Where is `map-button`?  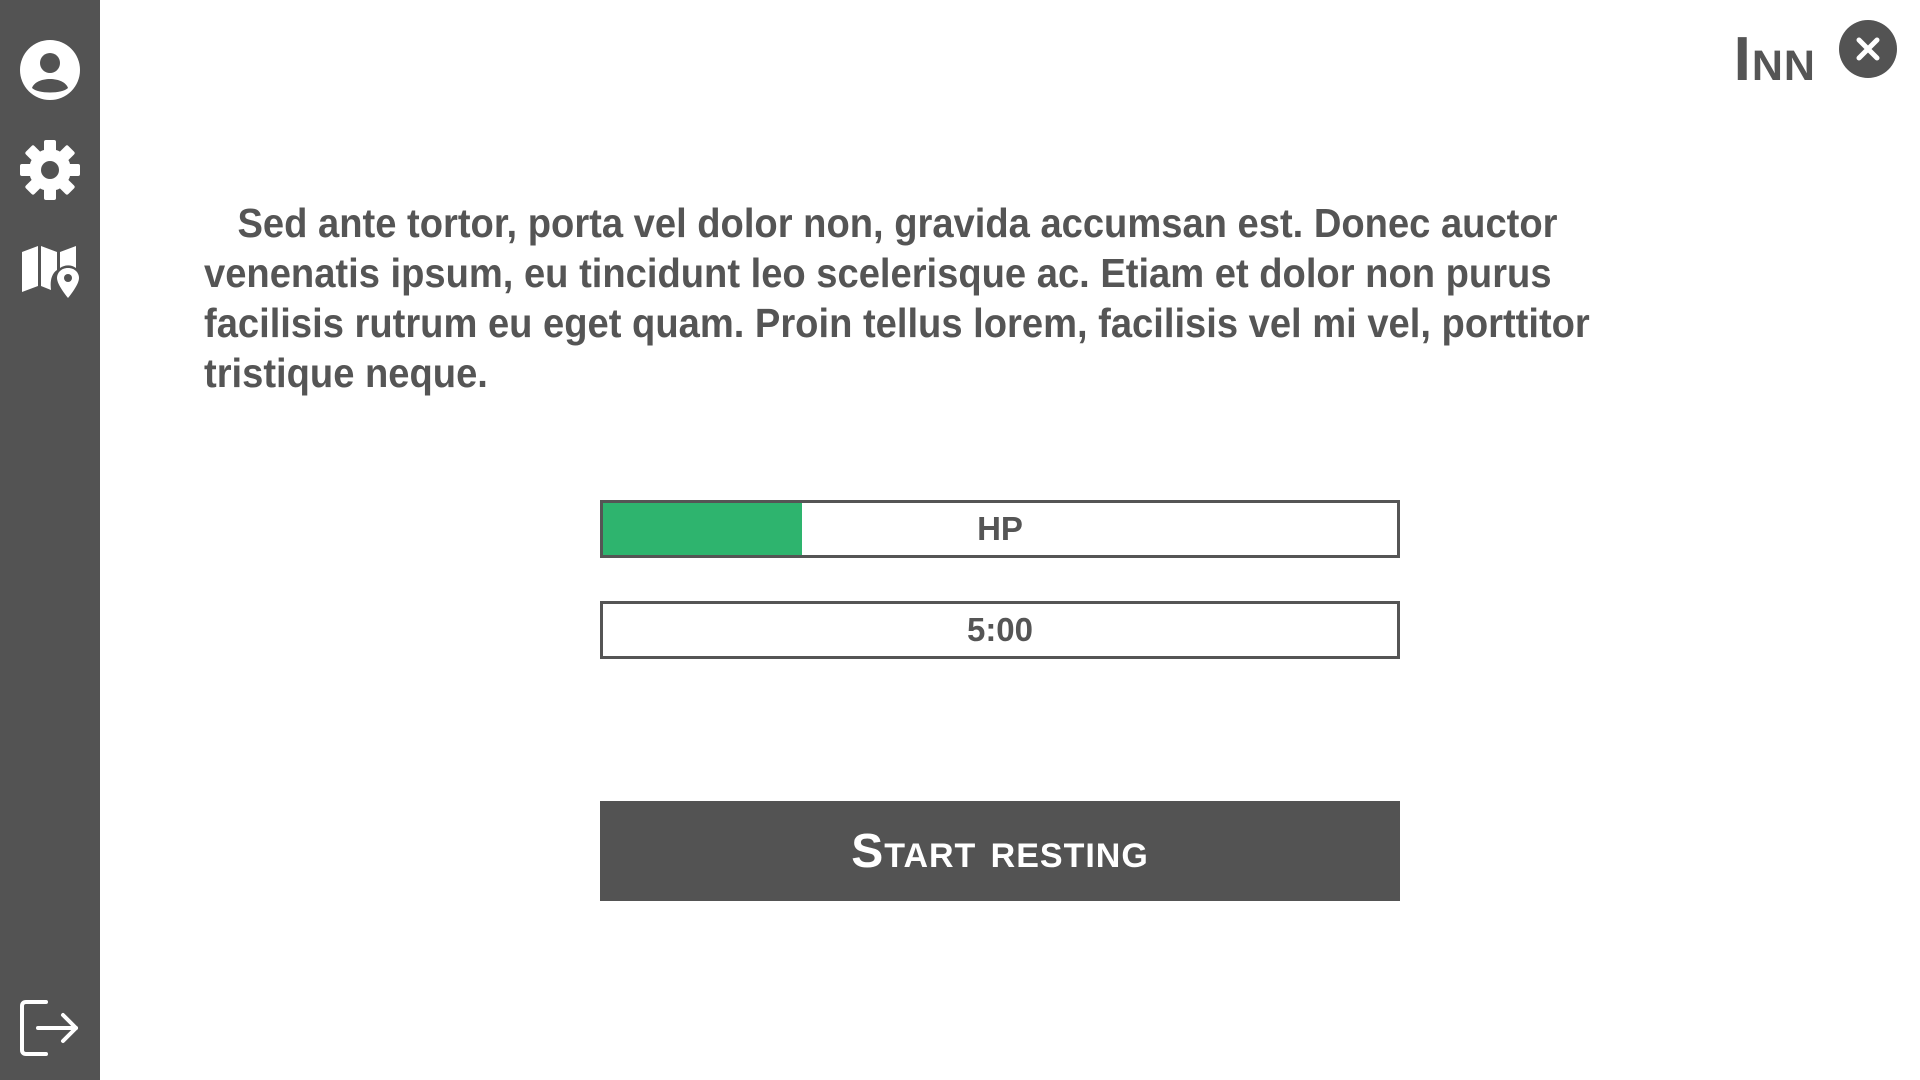
map-button is located at coordinates (50, 270).